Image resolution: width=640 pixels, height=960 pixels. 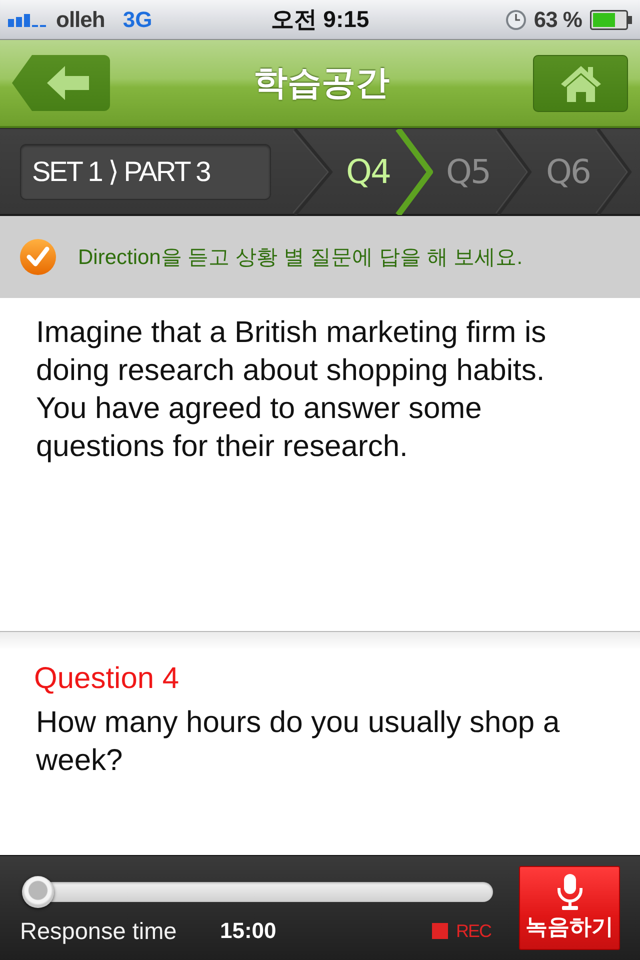 What do you see at coordinates (107, 679) in the screenshot?
I see `question-number: Question 4` at bounding box center [107, 679].